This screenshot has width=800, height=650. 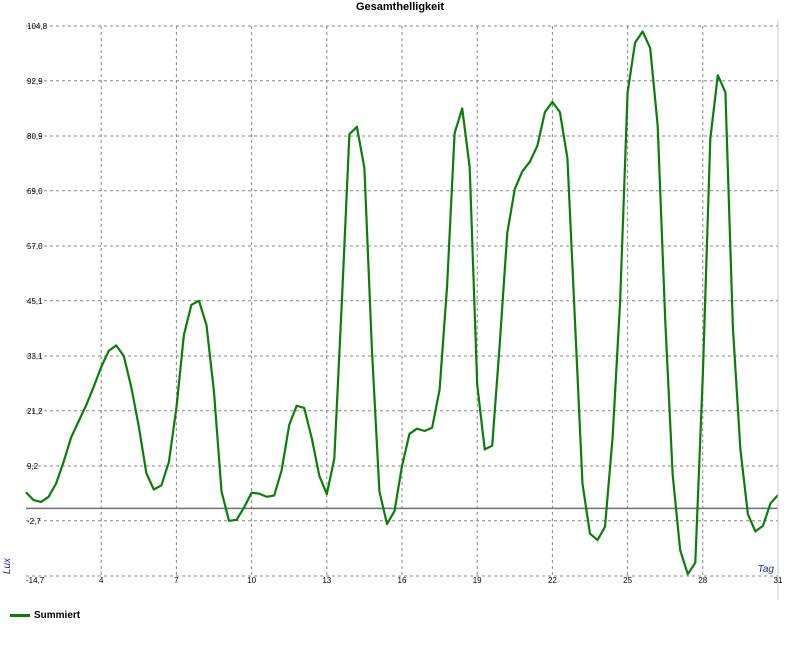 What do you see at coordinates (552, 580) in the screenshot?
I see `x-tick-label-7: 22` at bounding box center [552, 580].